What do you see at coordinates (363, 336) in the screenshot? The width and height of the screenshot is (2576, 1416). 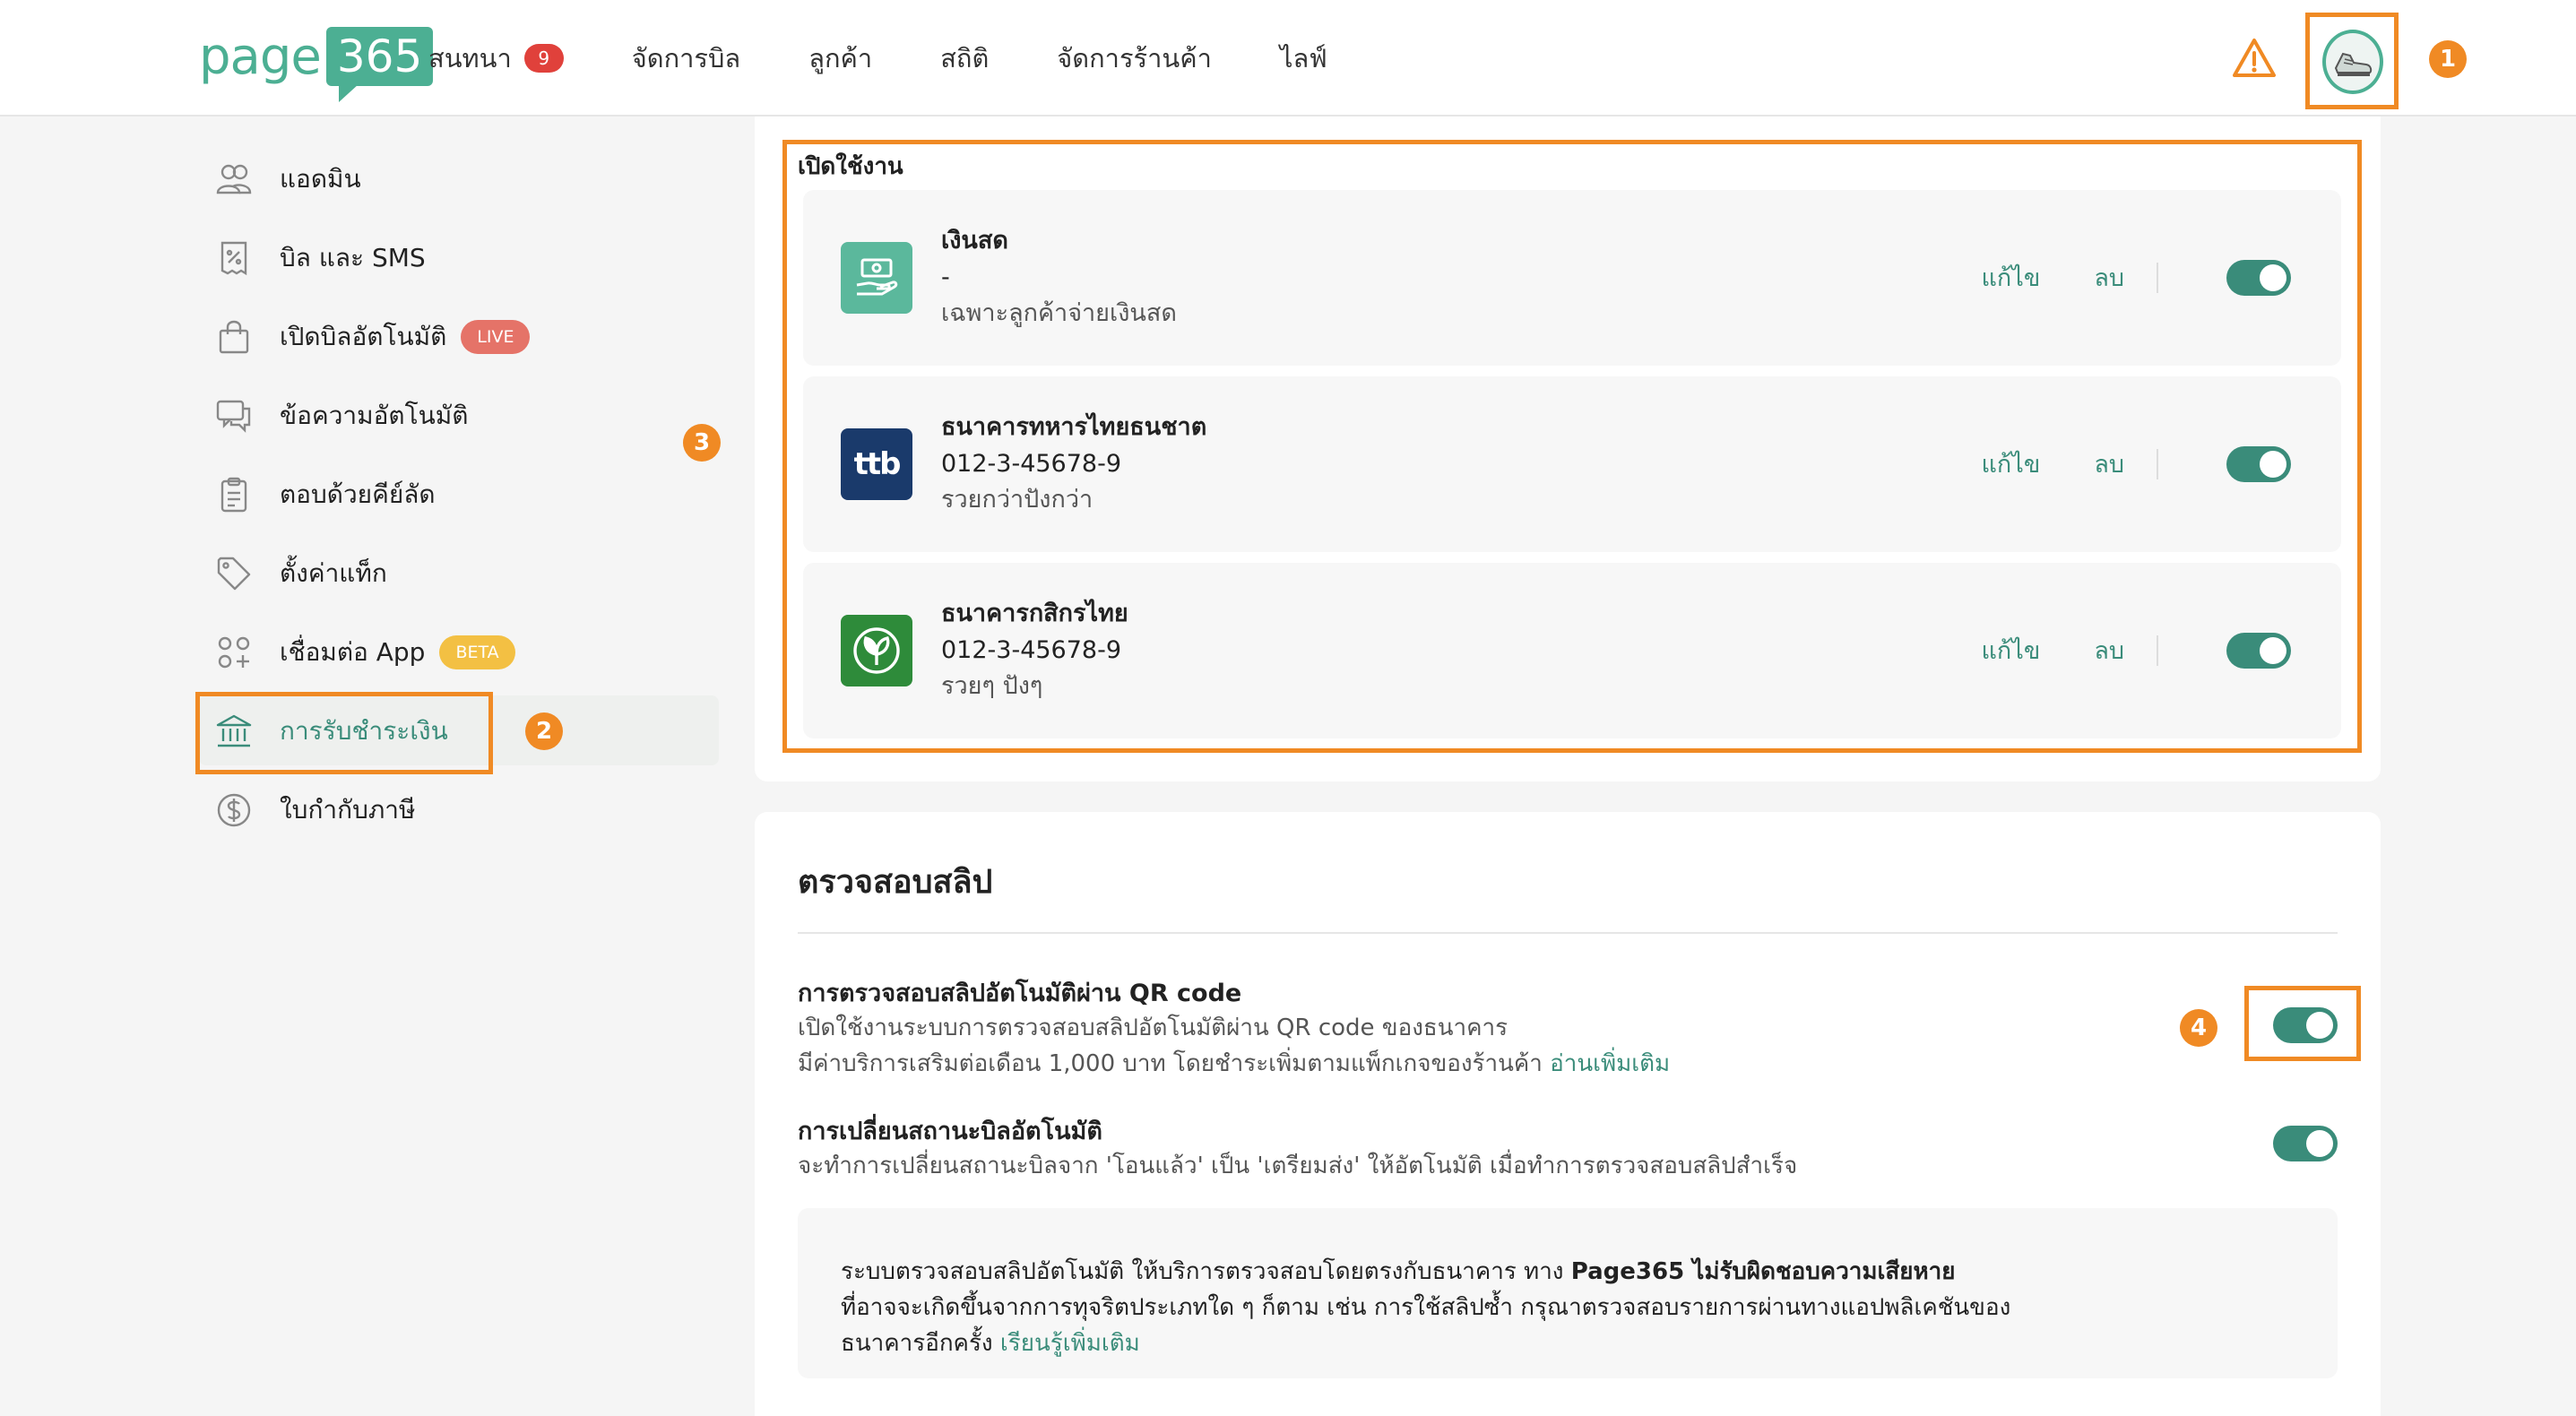 I see `sidebar-item-label: เปิดบิลอัตโนมัติ` at bounding box center [363, 336].